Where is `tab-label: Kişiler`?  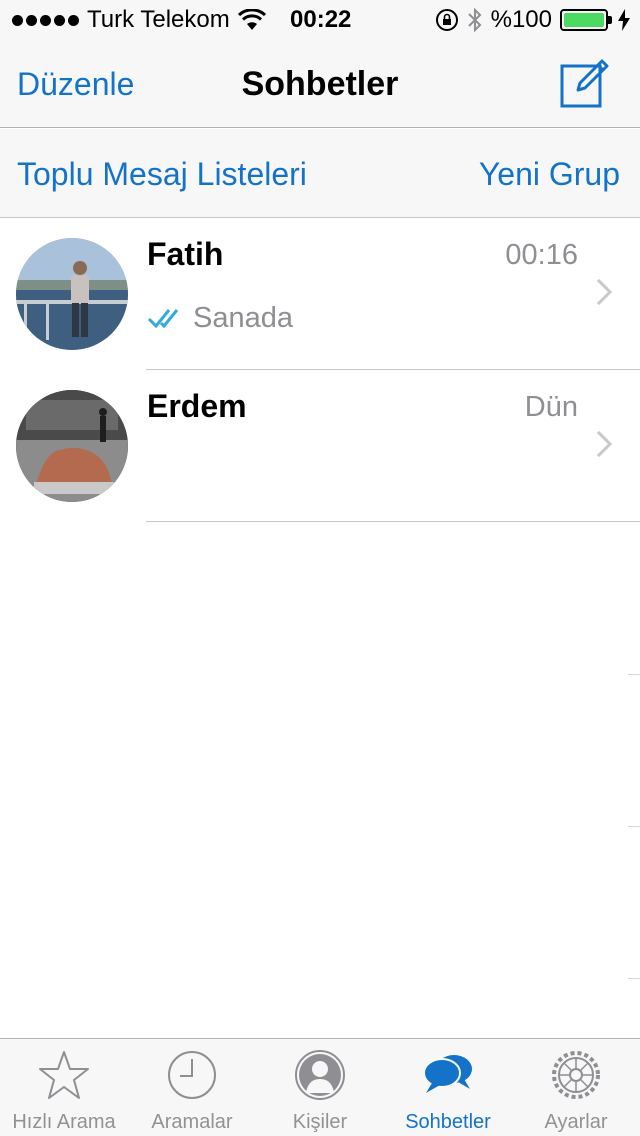 tab-label: Kişiler is located at coordinates (320, 1122).